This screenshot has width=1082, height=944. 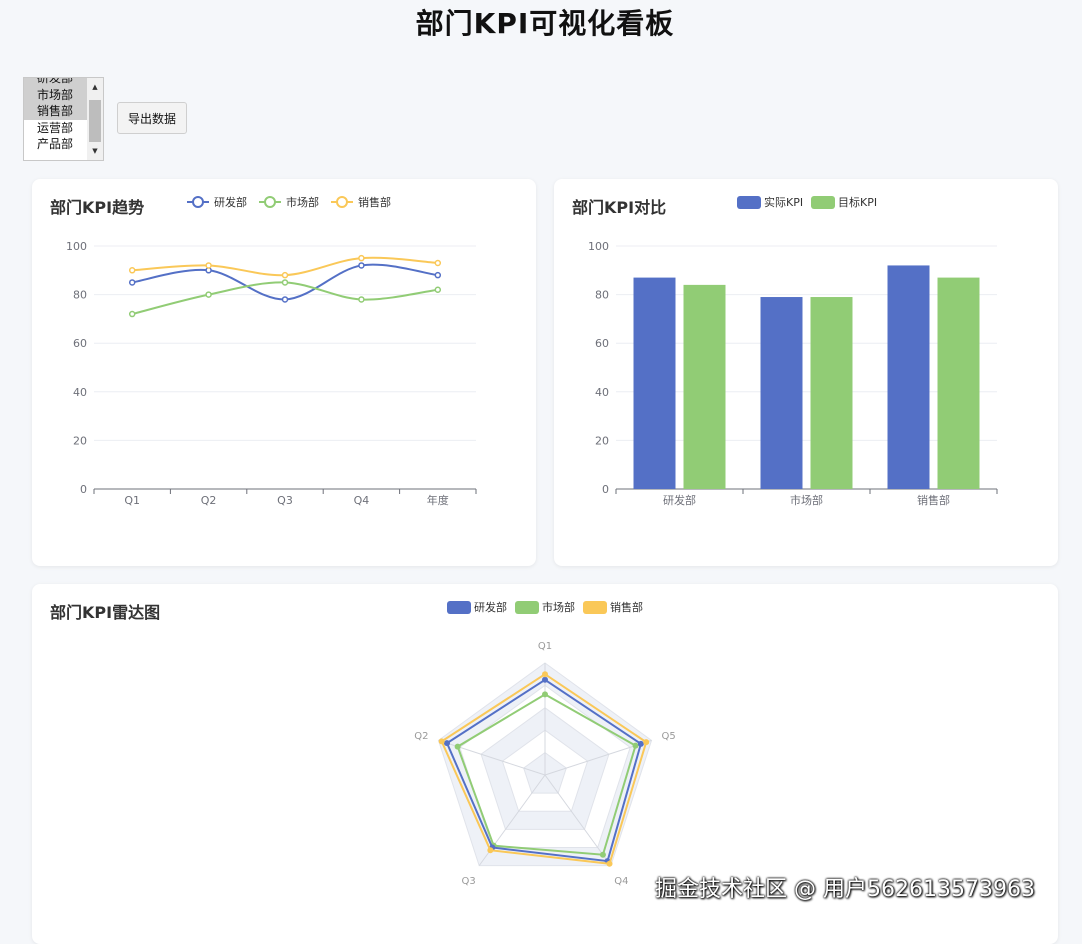 I want to click on radar-indicator-label: Q2, so click(x=421, y=736).